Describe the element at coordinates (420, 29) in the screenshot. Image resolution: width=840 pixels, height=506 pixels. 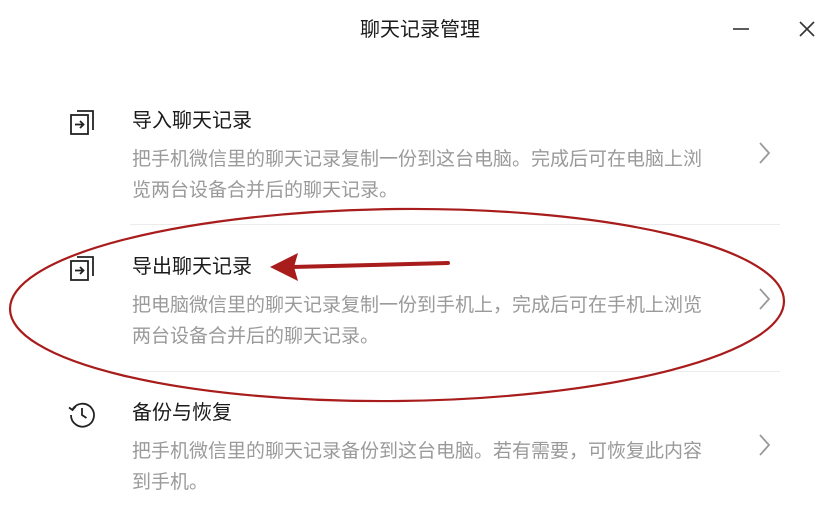
I see `window-title: 聊天记录管理` at that location.